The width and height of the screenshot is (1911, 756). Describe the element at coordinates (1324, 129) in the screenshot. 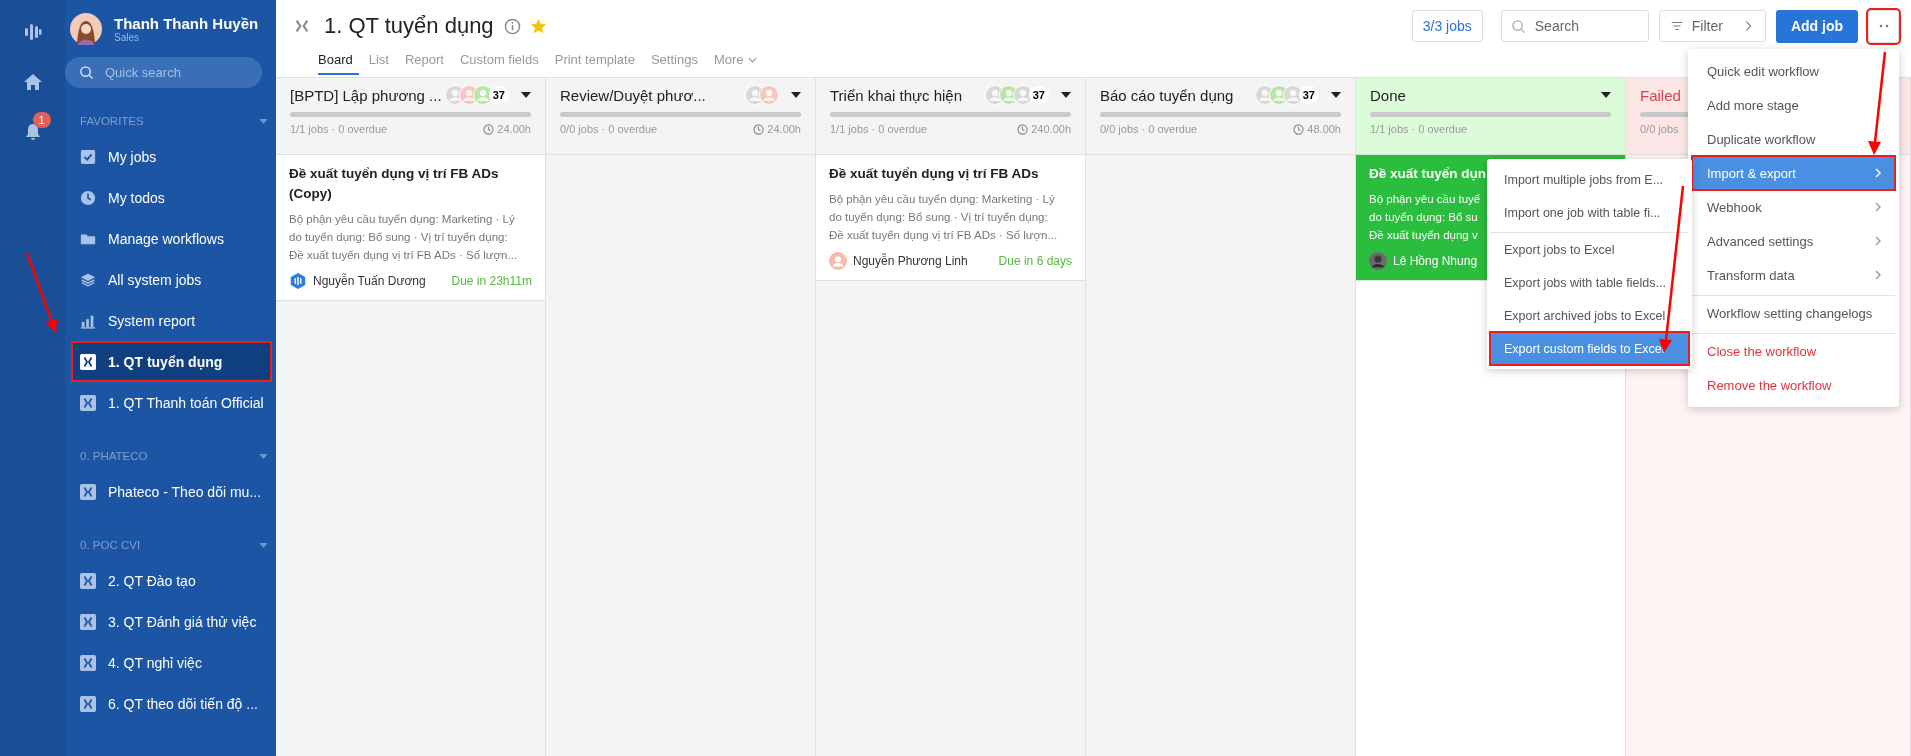

I see `duration: 48.00h` at that location.